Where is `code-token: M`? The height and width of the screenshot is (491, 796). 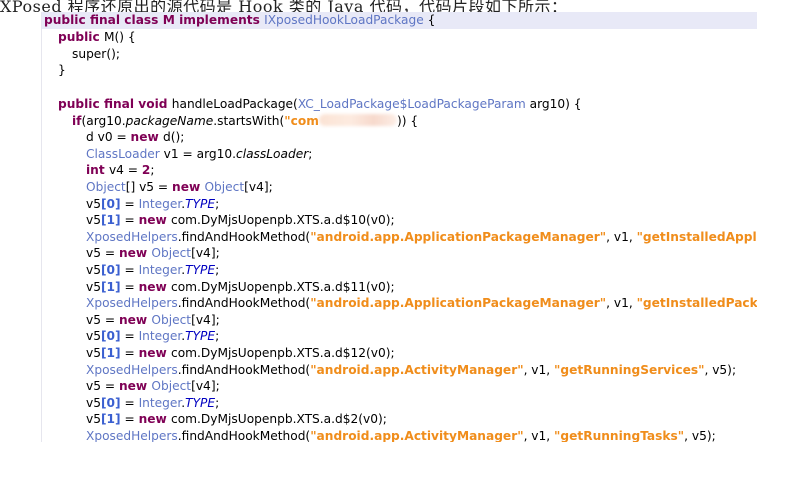 code-token: M is located at coordinates (168, 20).